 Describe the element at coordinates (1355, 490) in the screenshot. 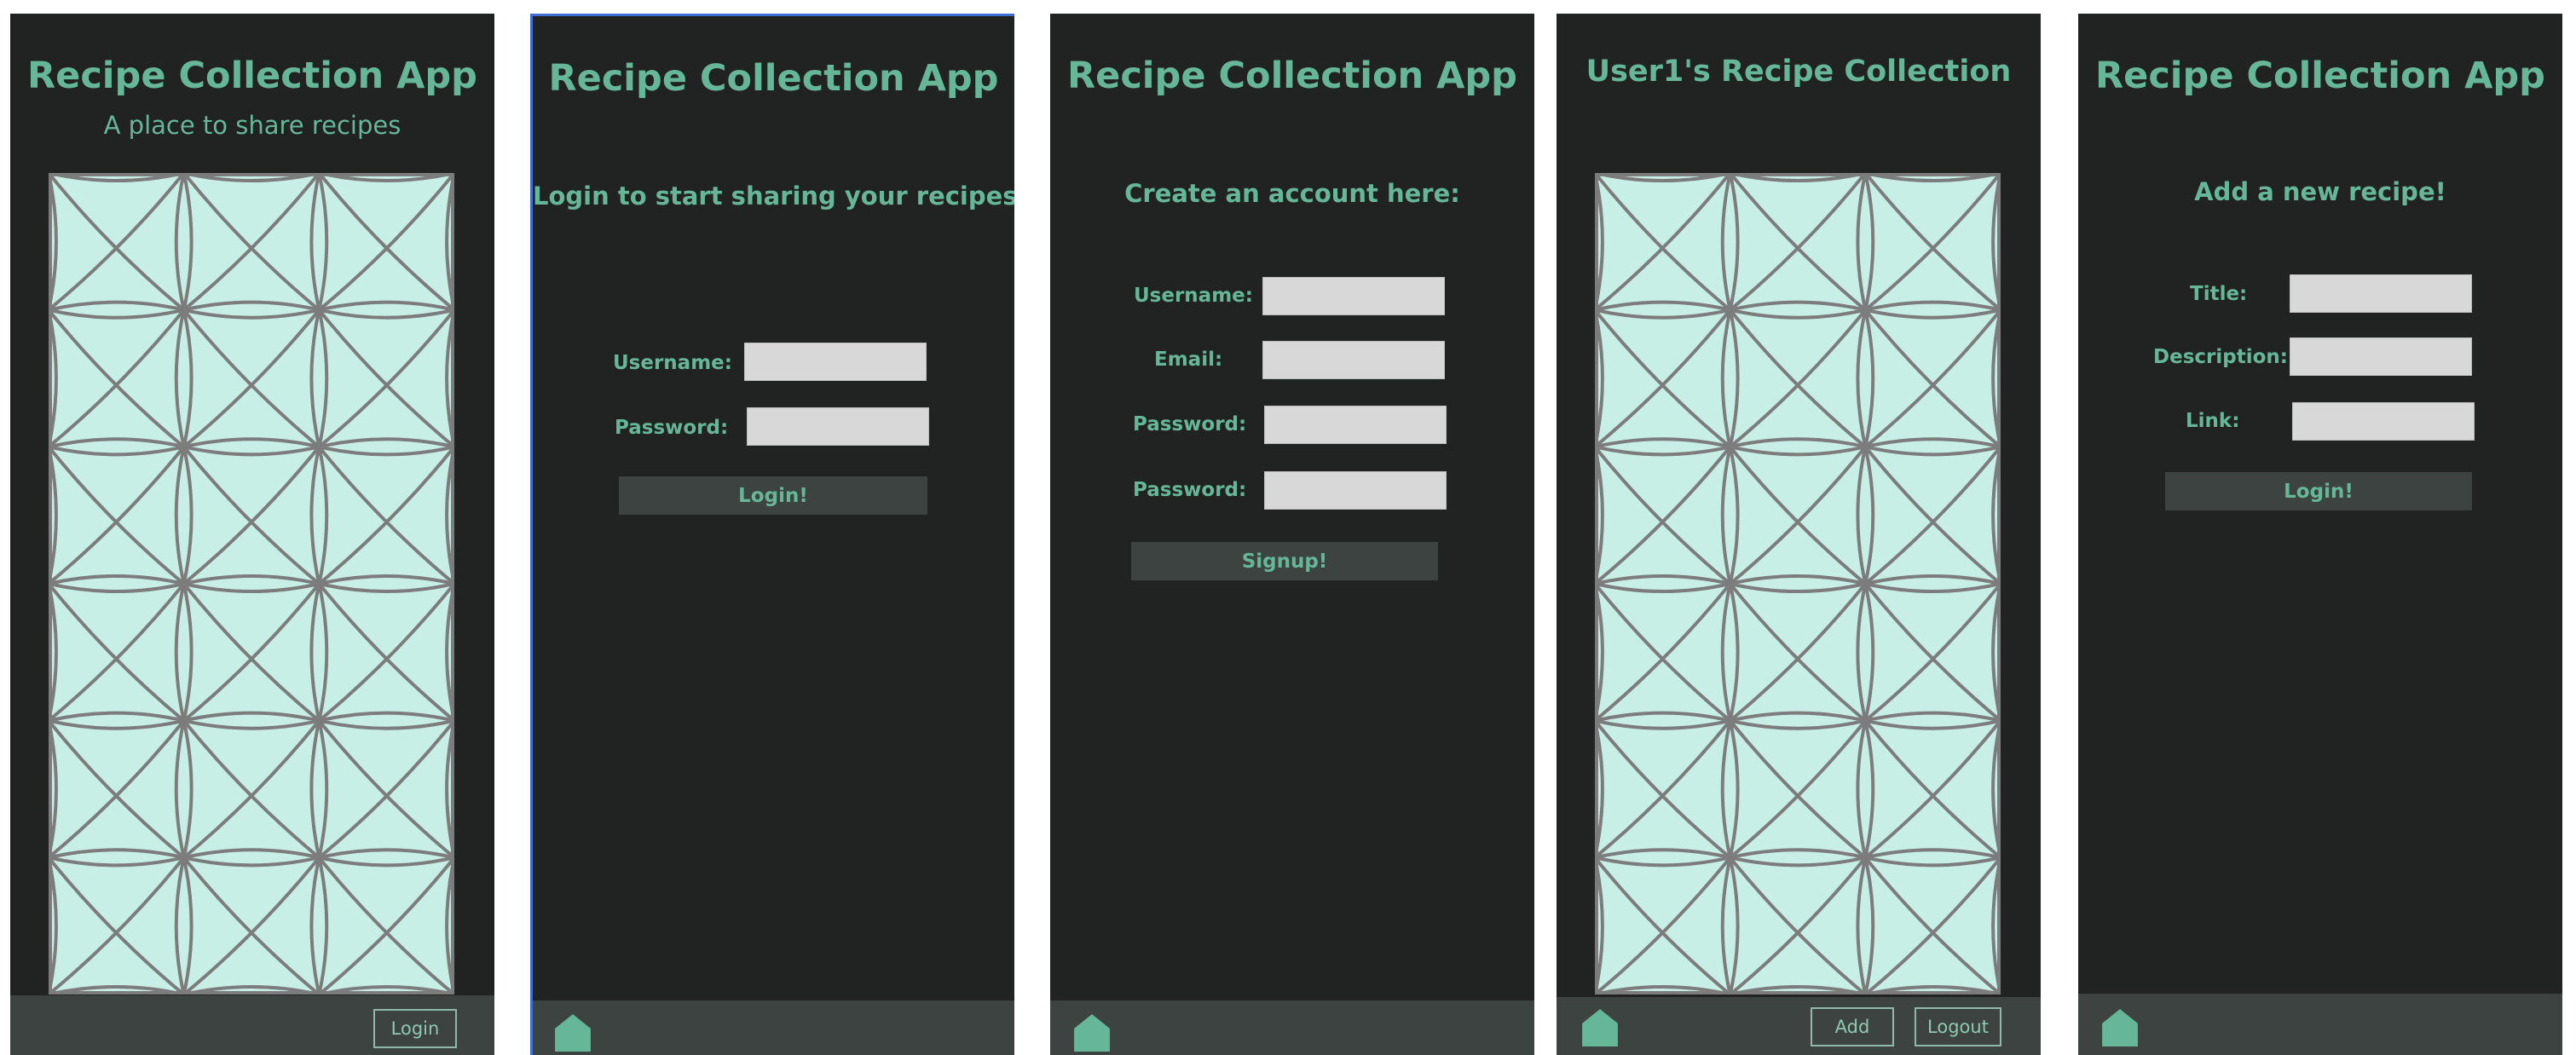

I see `confirm-password-input` at that location.